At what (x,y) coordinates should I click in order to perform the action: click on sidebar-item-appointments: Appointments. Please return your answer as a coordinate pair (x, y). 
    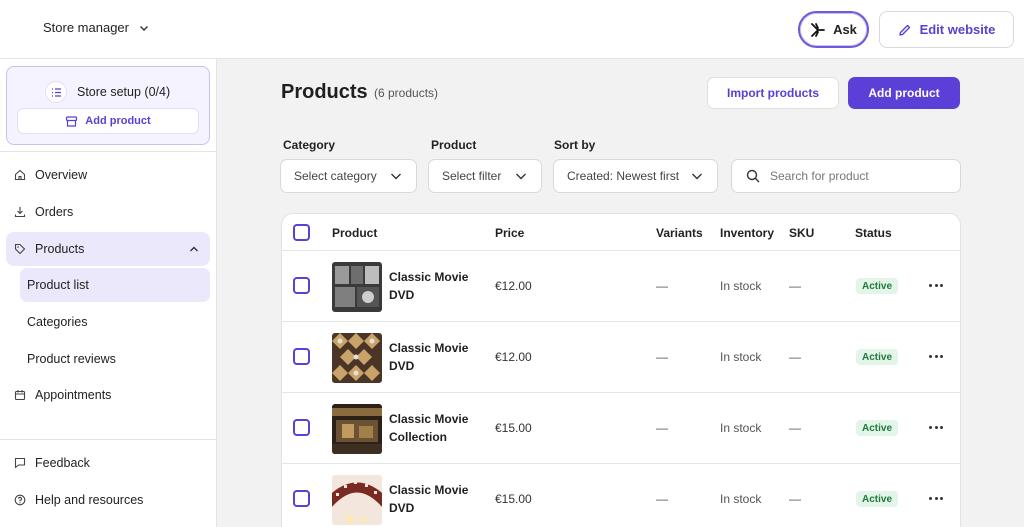
    Looking at the image, I should click on (108, 395).